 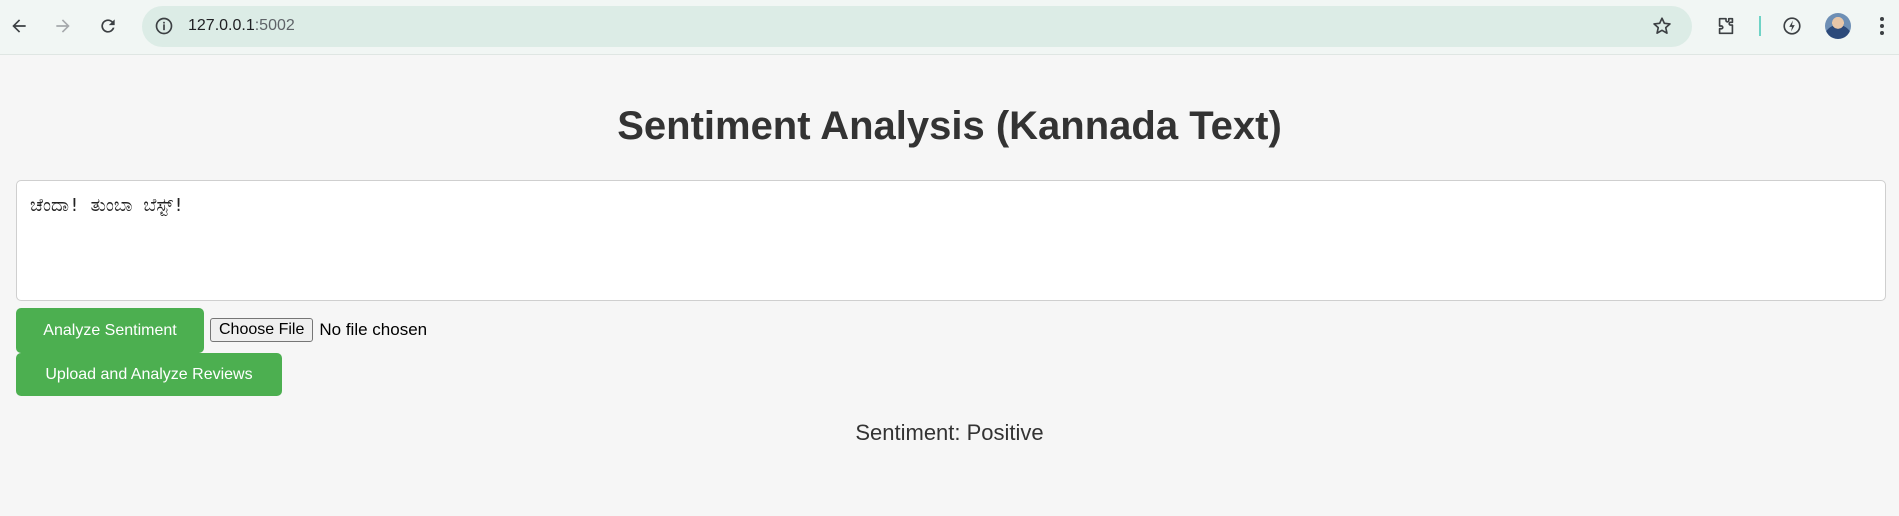 I want to click on avatar, so click(x=1838, y=26).